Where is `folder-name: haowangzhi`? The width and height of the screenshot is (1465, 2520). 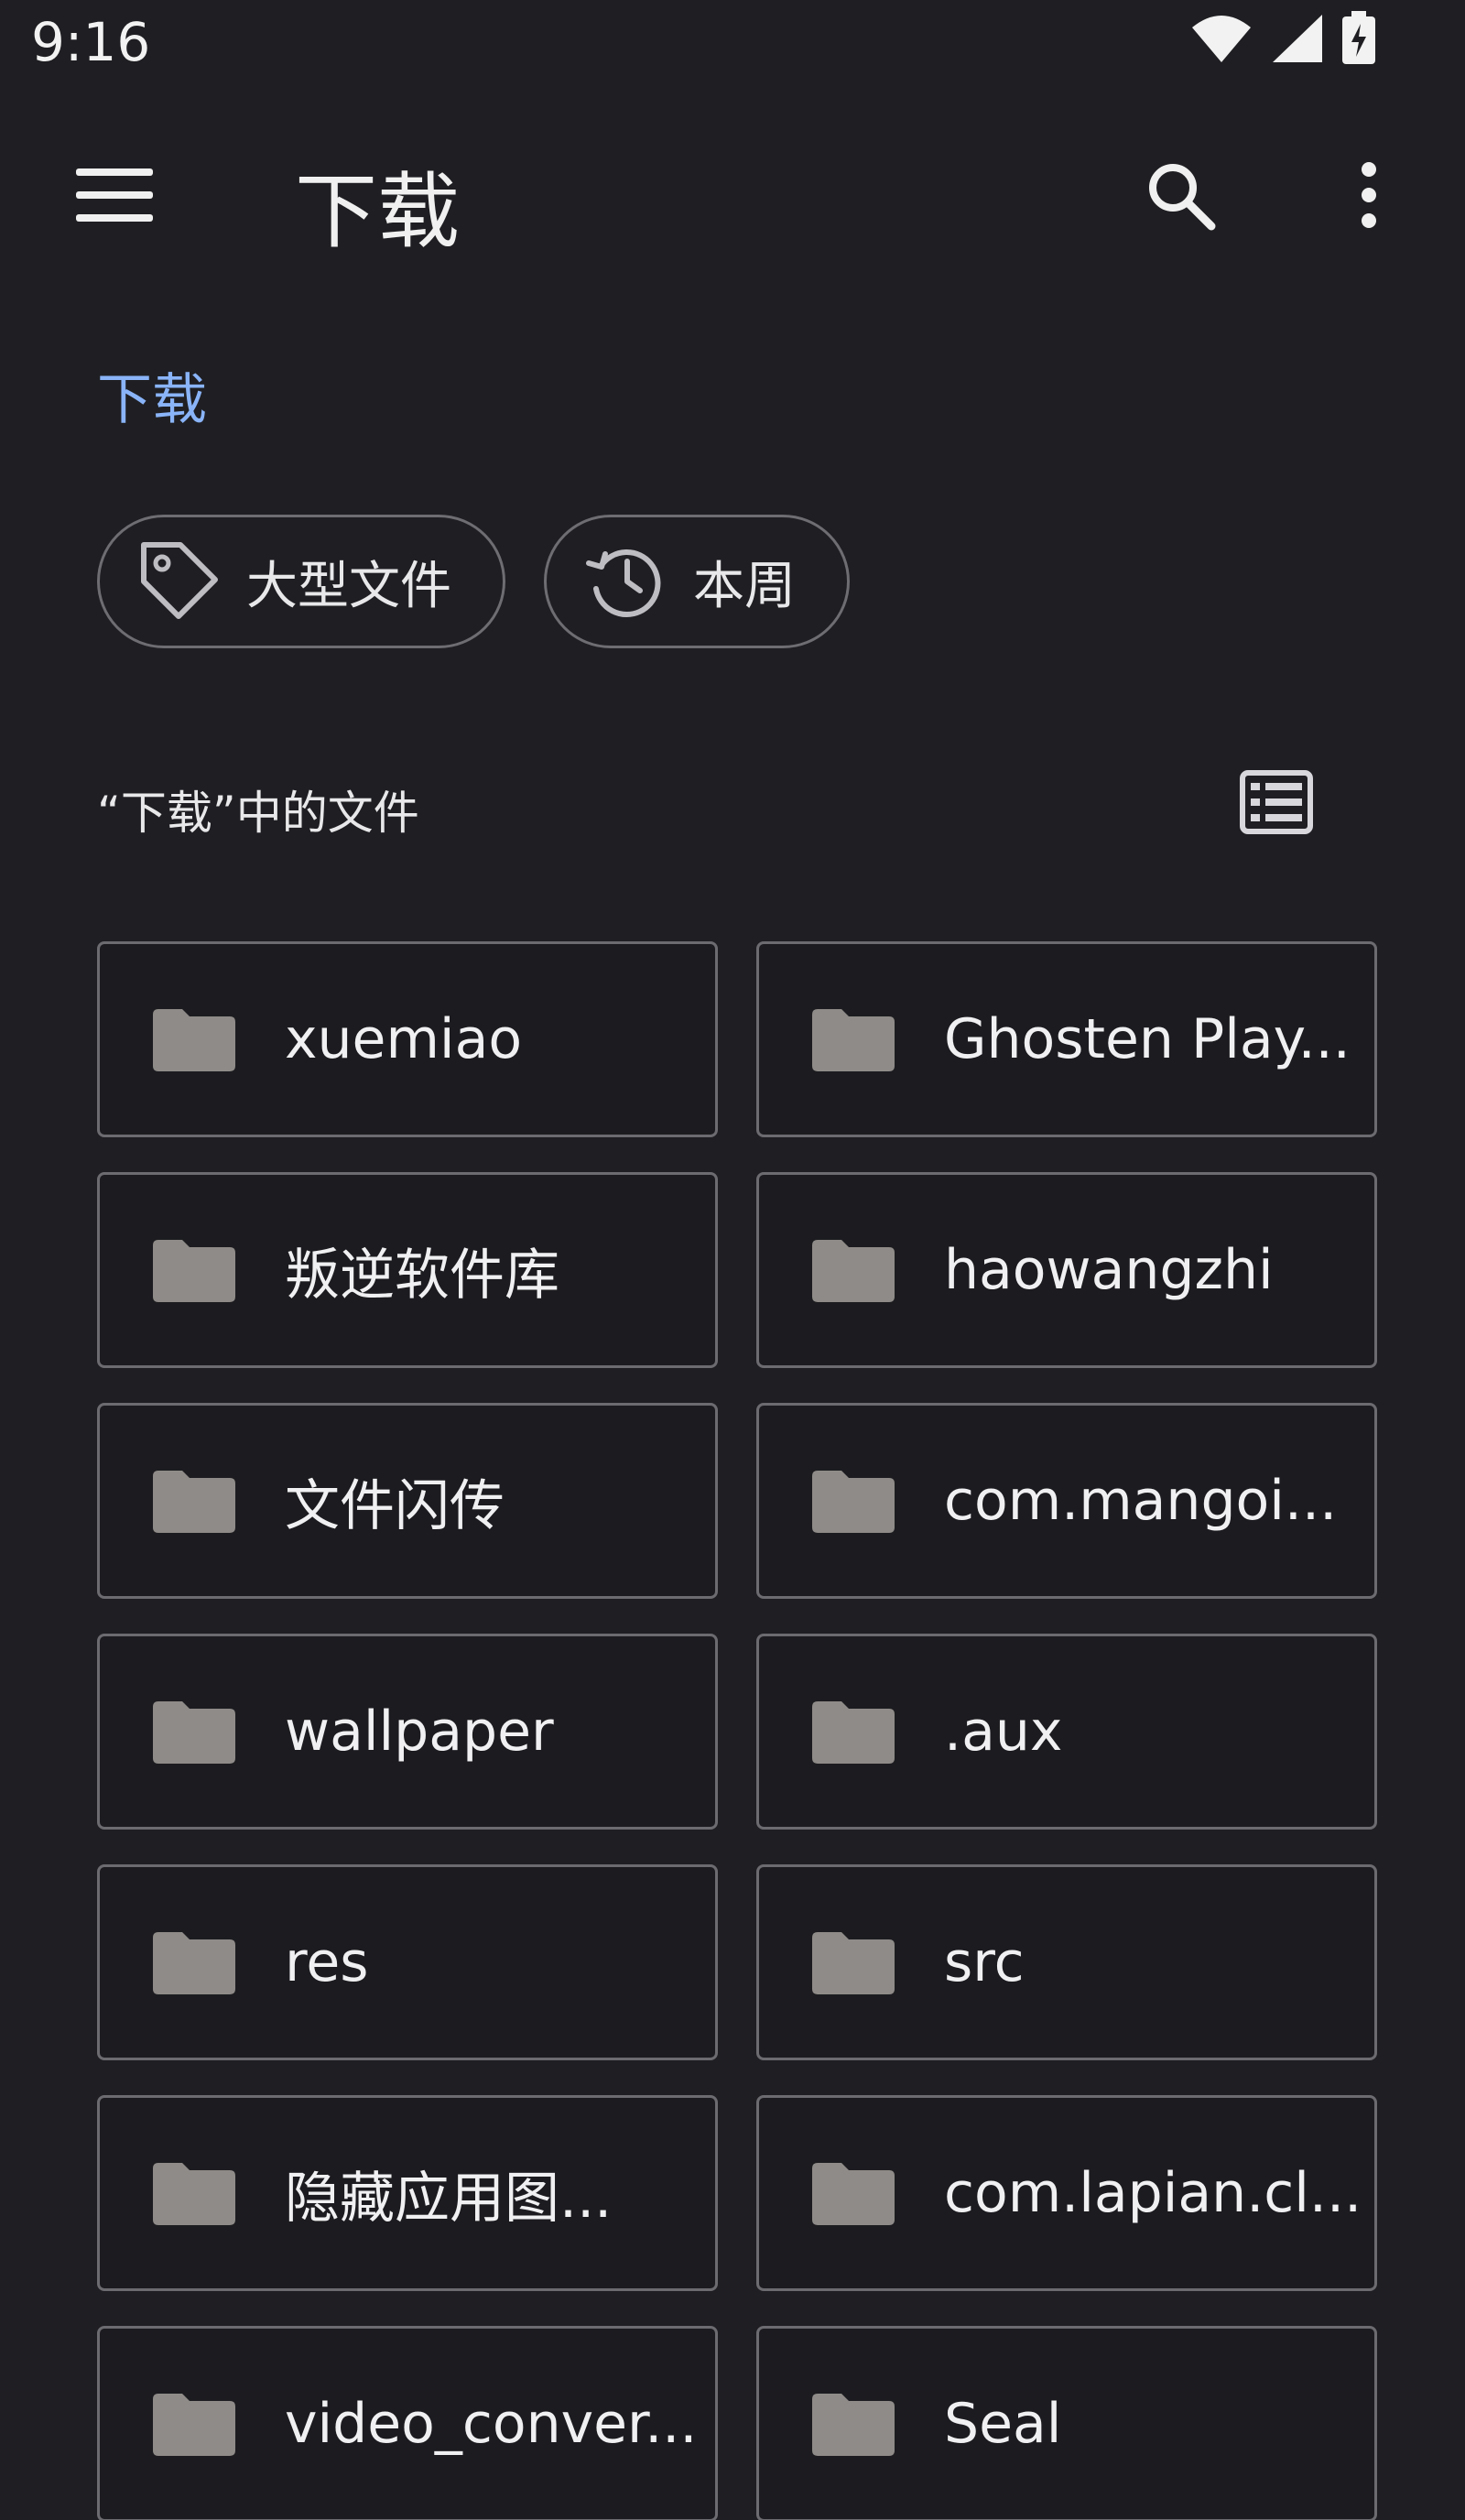
folder-name: haowangzhi is located at coordinates (1109, 1270).